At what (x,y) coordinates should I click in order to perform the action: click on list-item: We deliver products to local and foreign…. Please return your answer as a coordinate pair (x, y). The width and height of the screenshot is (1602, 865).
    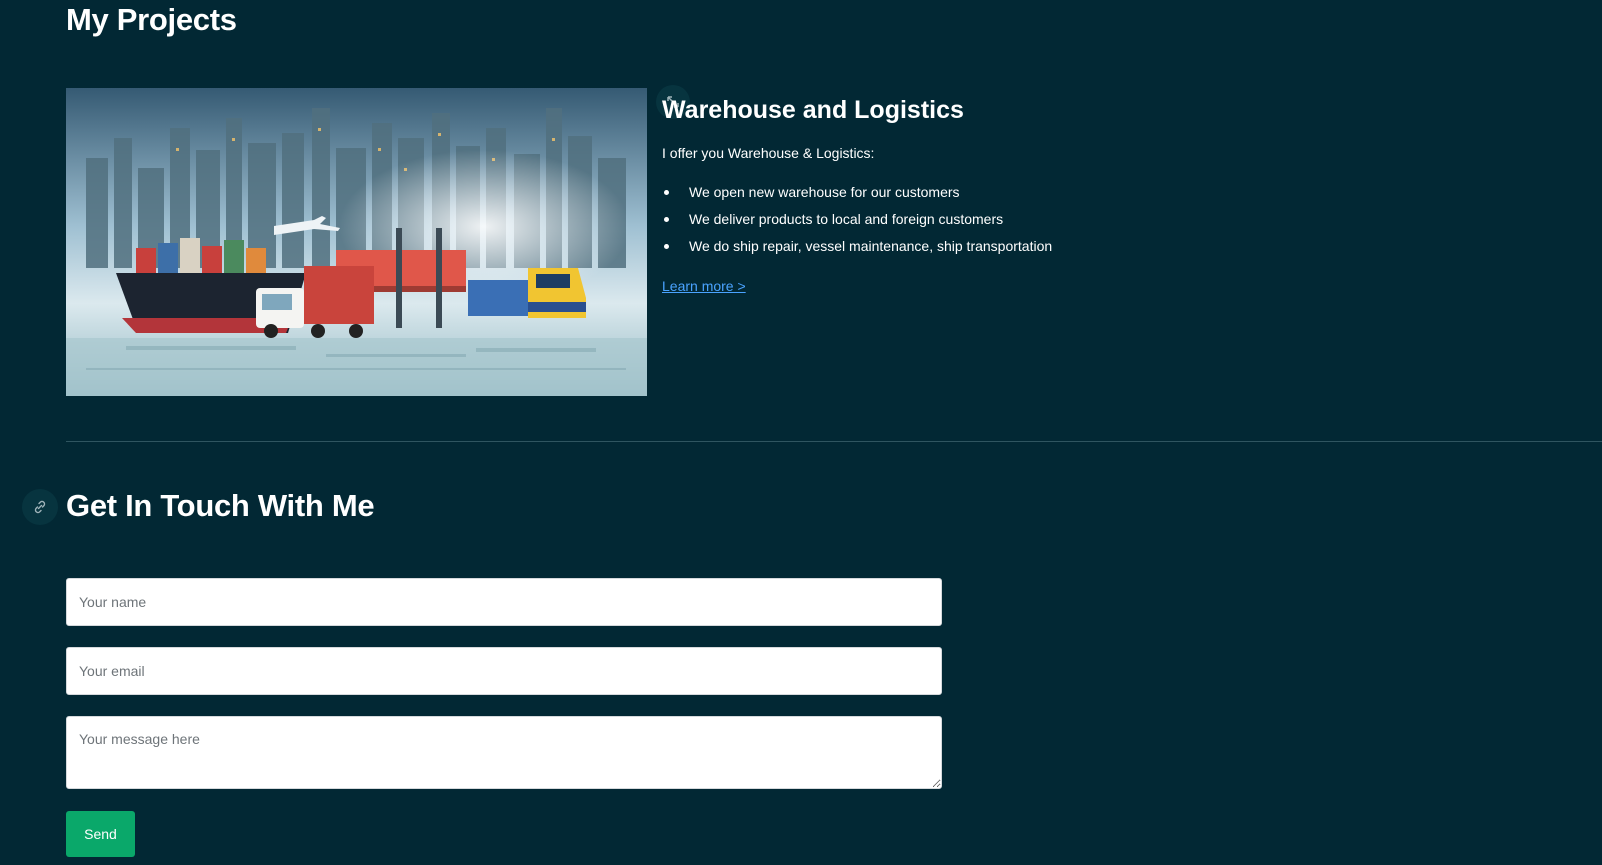
    Looking at the image, I should click on (857, 222).